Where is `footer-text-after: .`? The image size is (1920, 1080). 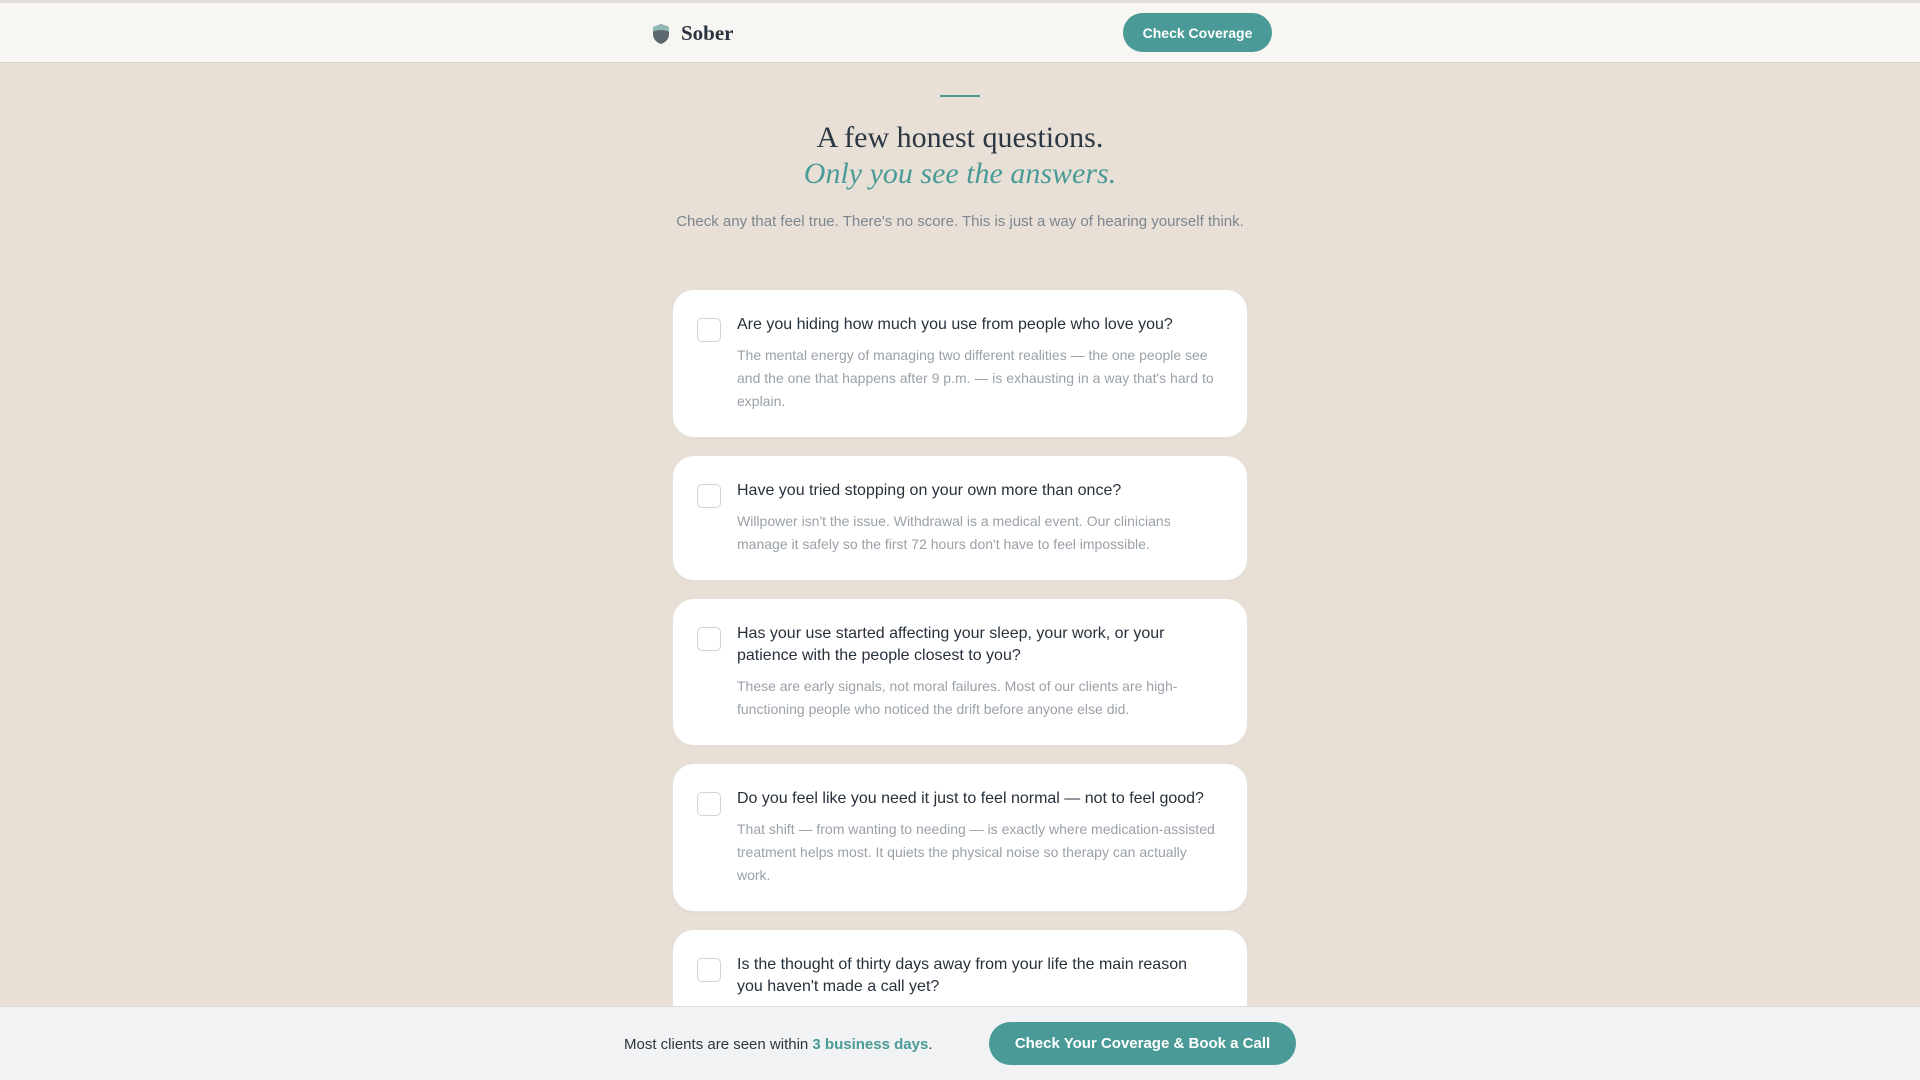
footer-text-after: . is located at coordinates (930, 1044).